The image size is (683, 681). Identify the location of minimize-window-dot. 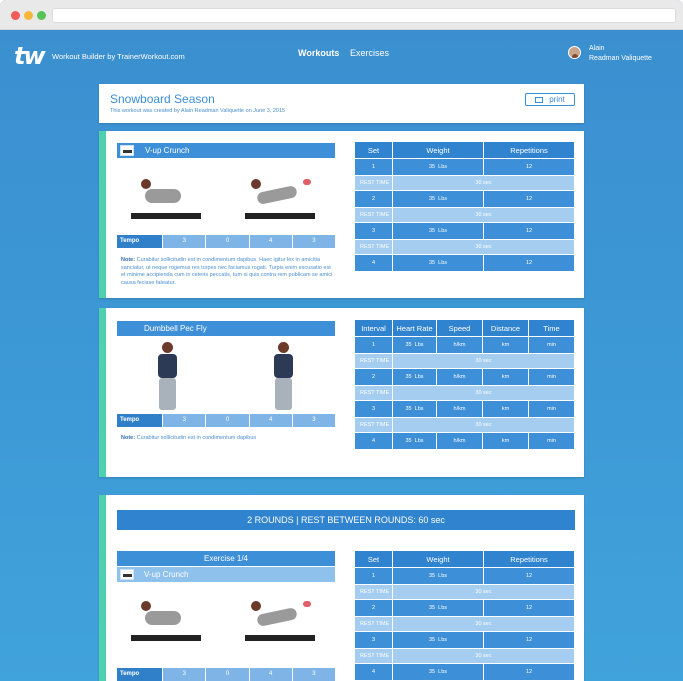
(28, 15).